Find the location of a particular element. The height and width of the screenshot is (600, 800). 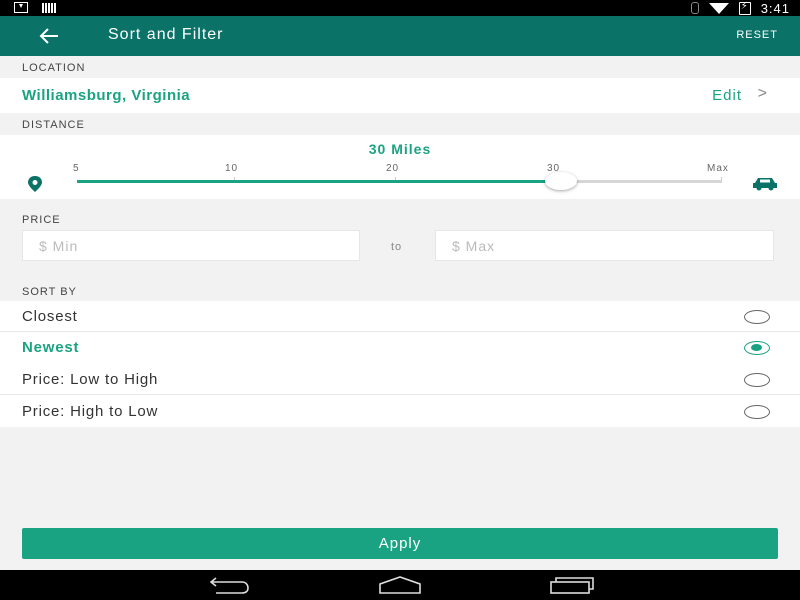

sort-option-label: Price: Low to High is located at coordinates (90, 379).